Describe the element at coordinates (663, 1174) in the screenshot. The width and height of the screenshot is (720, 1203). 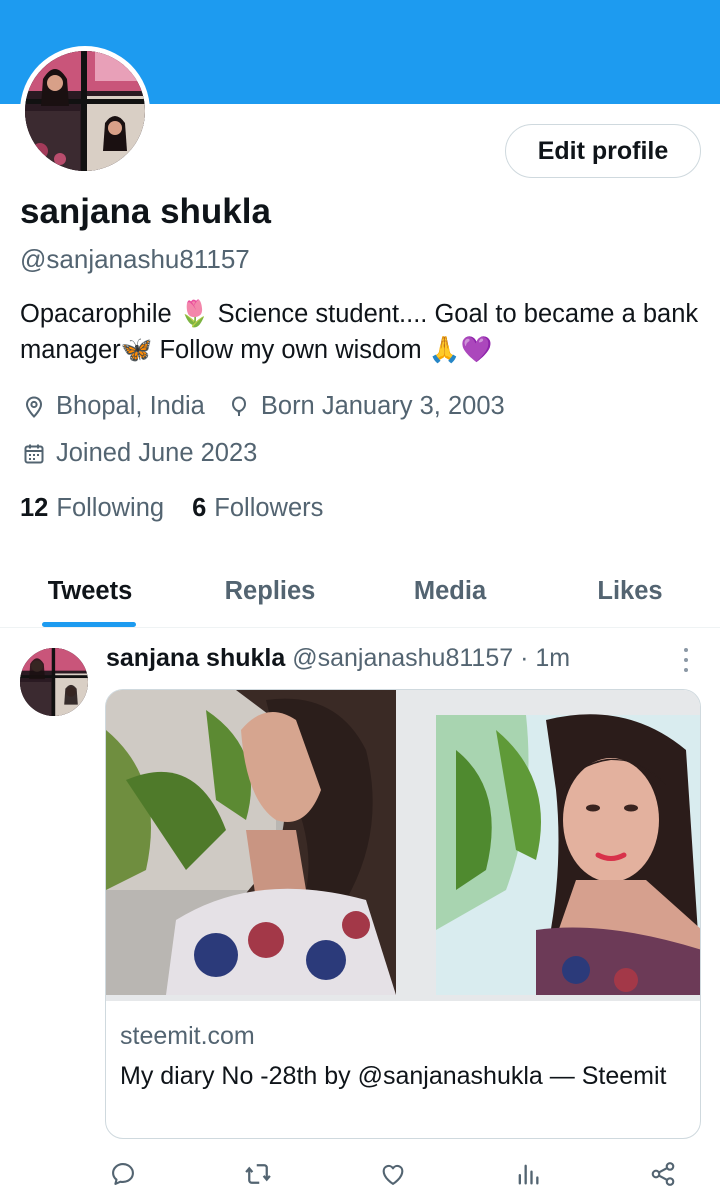
I see `share-icon` at that location.